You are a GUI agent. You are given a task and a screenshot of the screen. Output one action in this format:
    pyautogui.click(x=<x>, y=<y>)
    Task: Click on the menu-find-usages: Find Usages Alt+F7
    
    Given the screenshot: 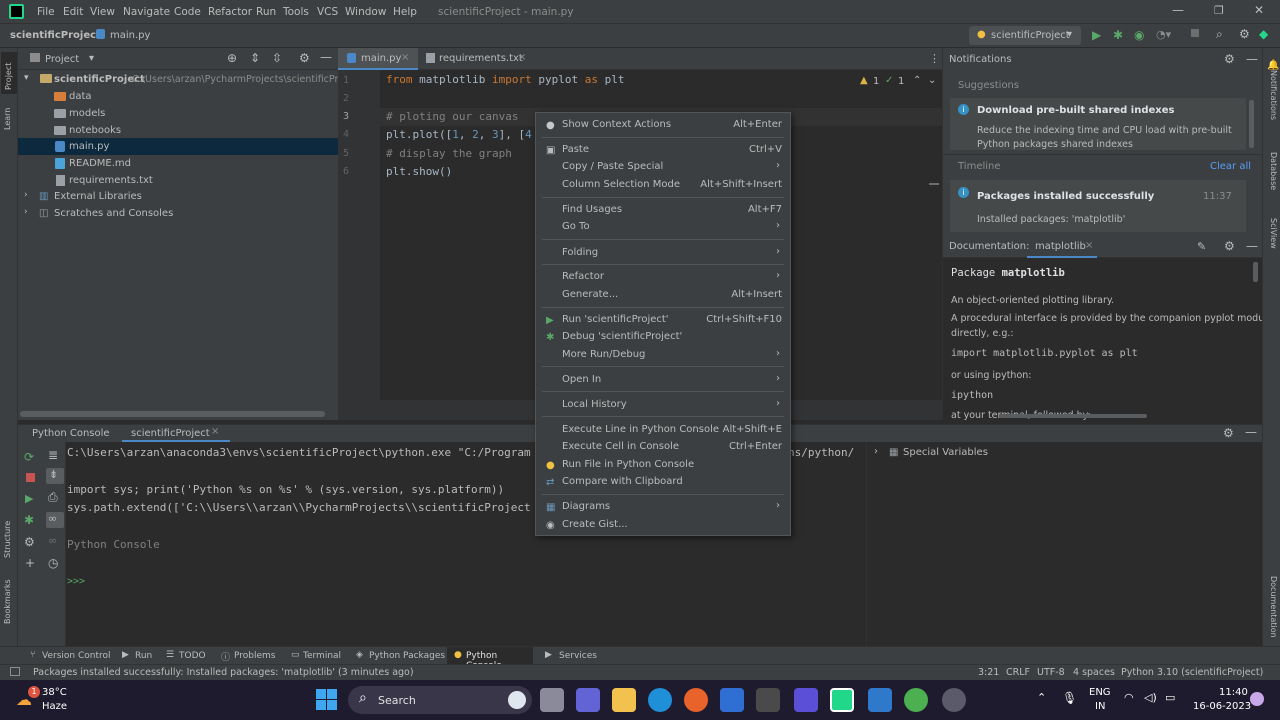 What is the action you would take?
    pyautogui.click(x=663, y=209)
    